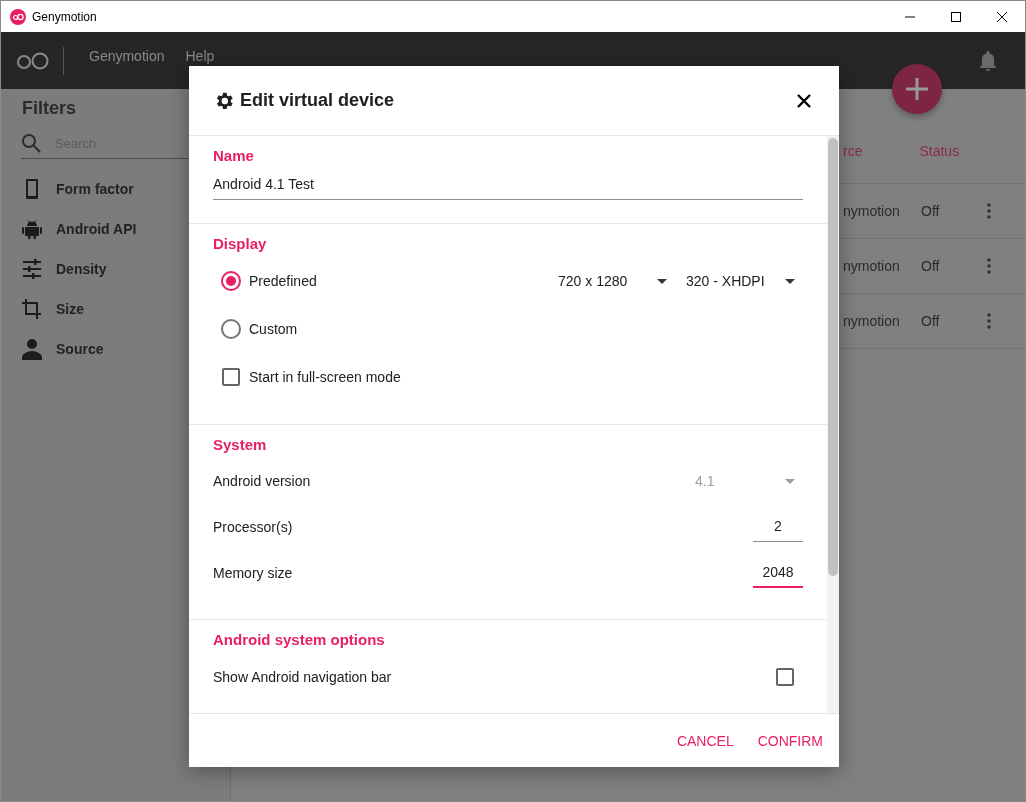 This screenshot has height=802, width=1026. Describe the element at coordinates (778, 527) in the screenshot. I see `number-field: 2` at that location.